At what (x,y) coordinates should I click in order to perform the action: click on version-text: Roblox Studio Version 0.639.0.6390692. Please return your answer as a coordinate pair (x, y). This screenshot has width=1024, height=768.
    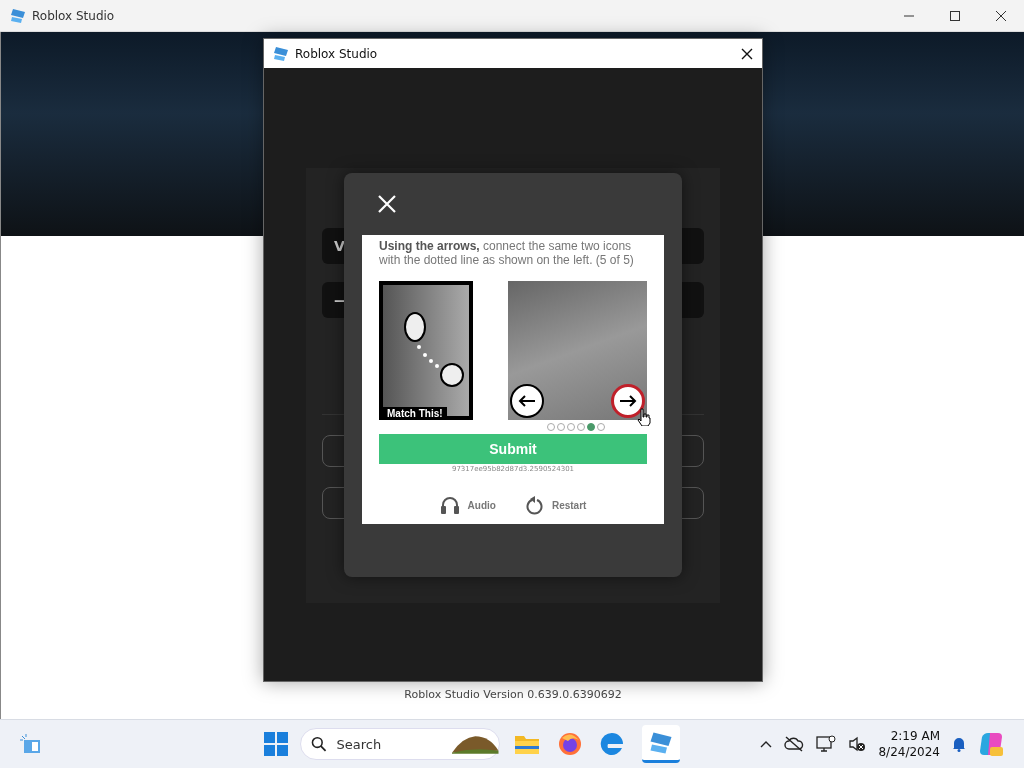
    Looking at the image, I should click on (513, 694).